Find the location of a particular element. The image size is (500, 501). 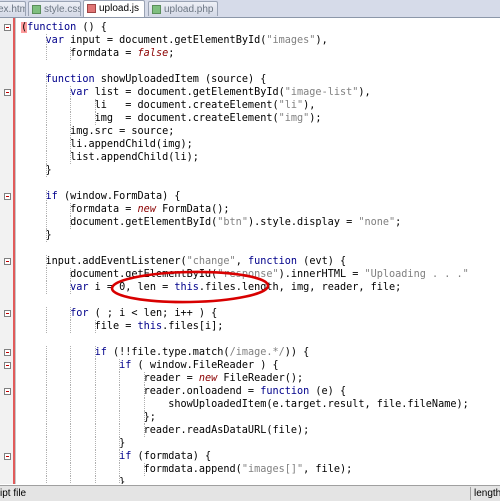

tab-label: upload.js is located at coordinates (119, 8).